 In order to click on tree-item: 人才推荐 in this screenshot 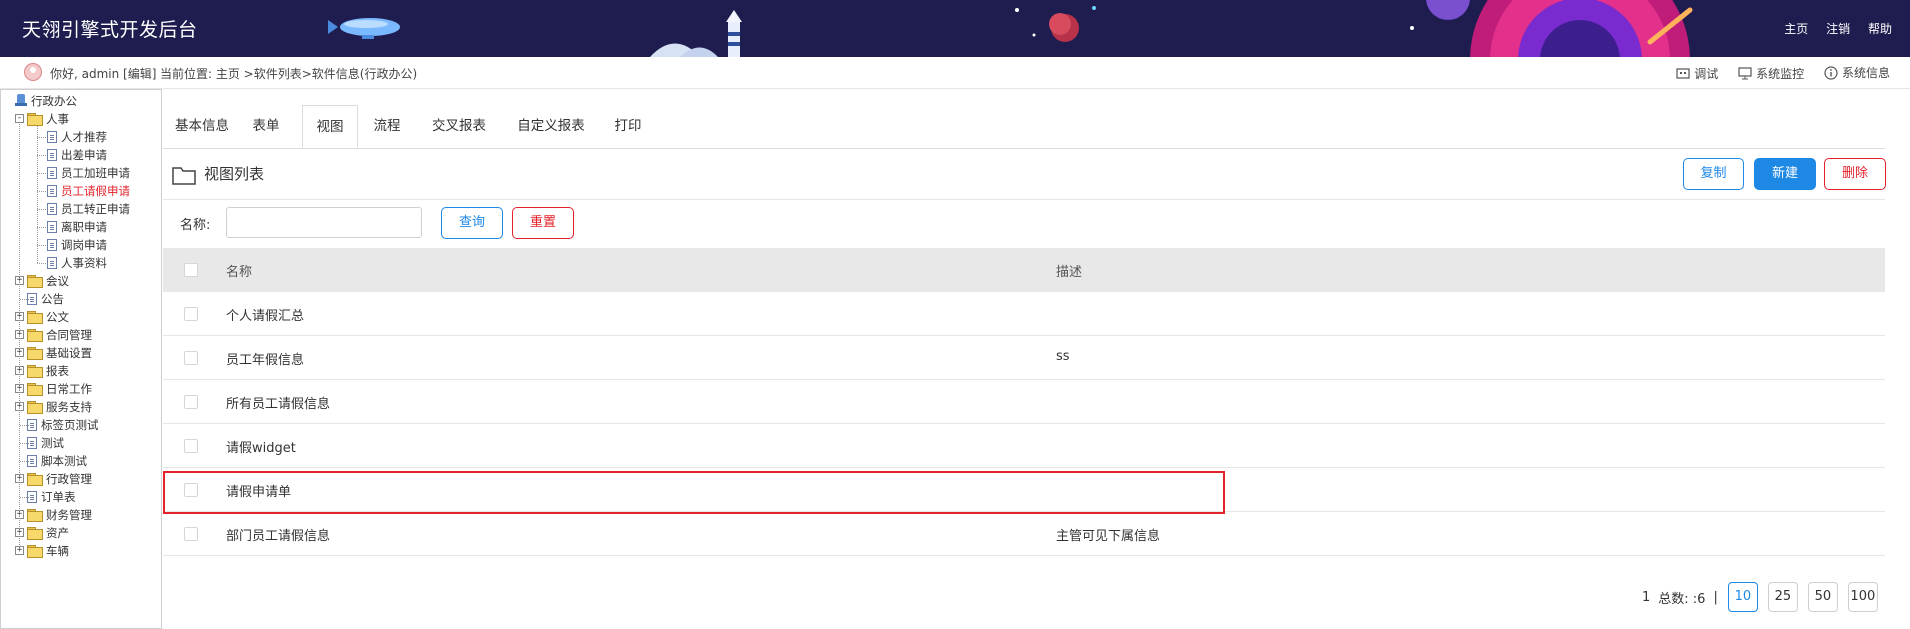, I will do `click(77, 136)`.